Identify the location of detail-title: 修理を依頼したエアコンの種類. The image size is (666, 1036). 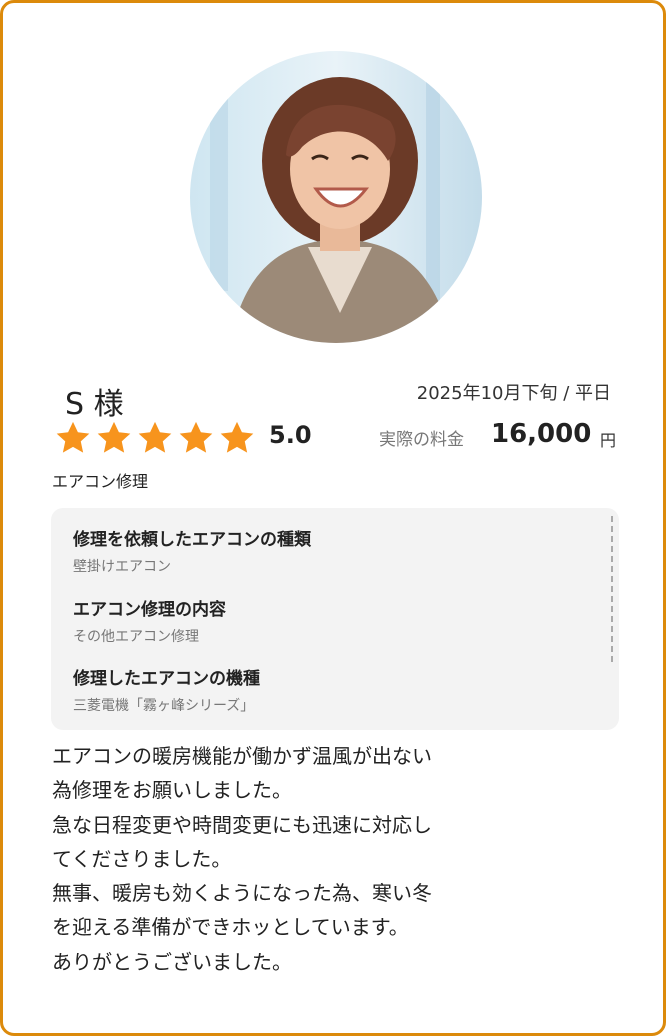
(192, 540).